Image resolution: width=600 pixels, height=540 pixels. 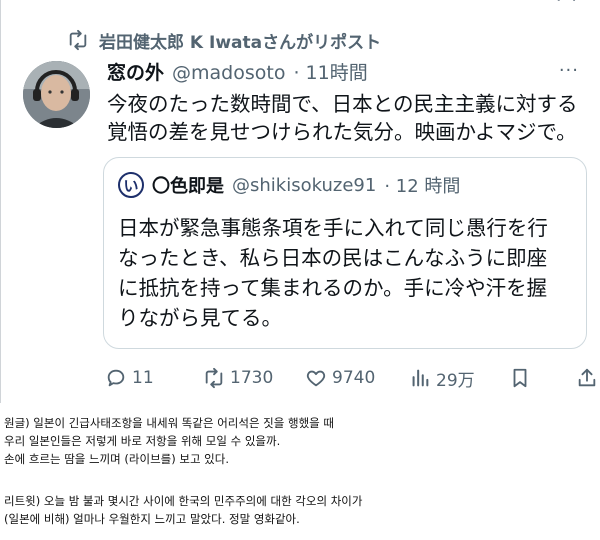 I want to click on quote-text-line: に抵抗を持って集まれるのか。手に冷や汗を握, so click(x=333, y=288).